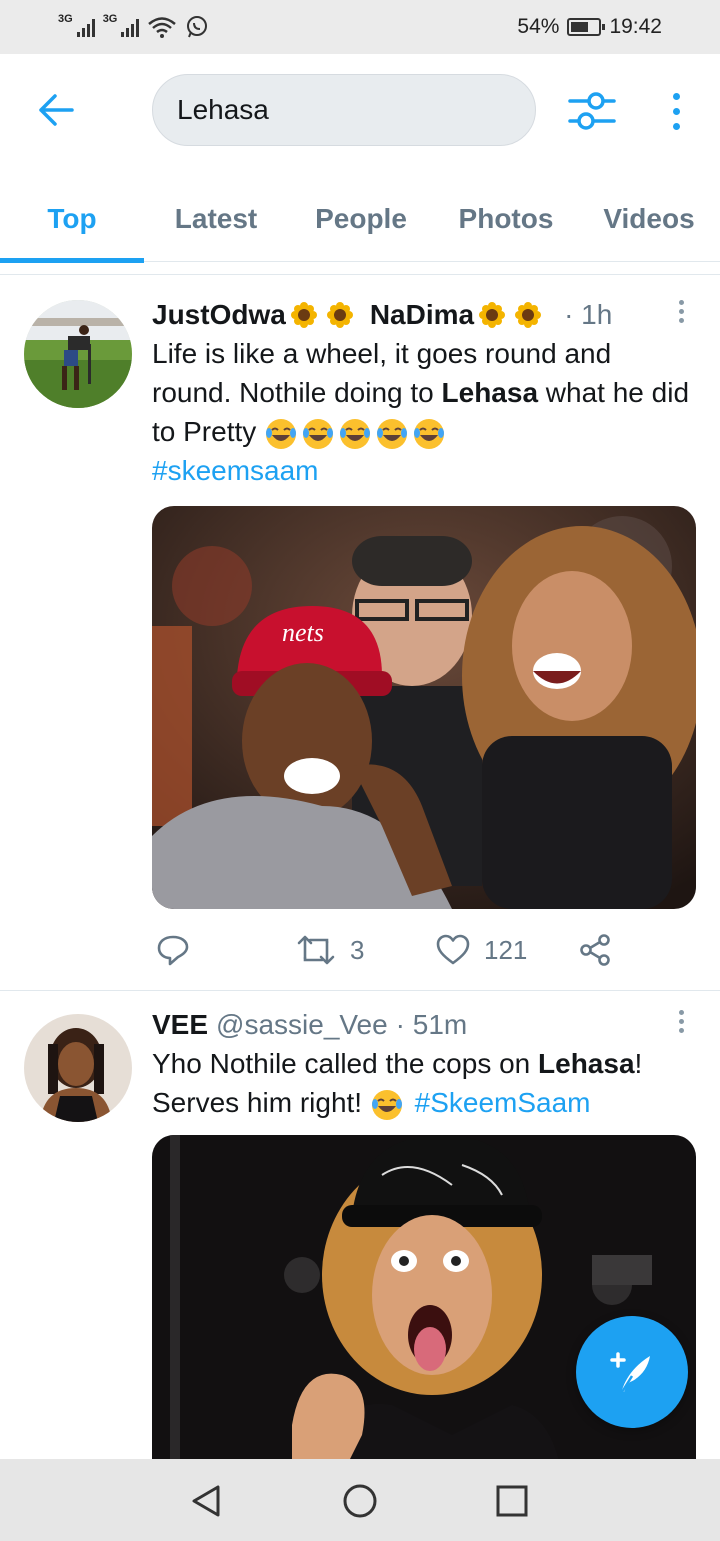 The width and height of the screenshot is (720, 1541). I want to click on tweet-header: JustOdwa NaDima · 1h, so click(424, 315).